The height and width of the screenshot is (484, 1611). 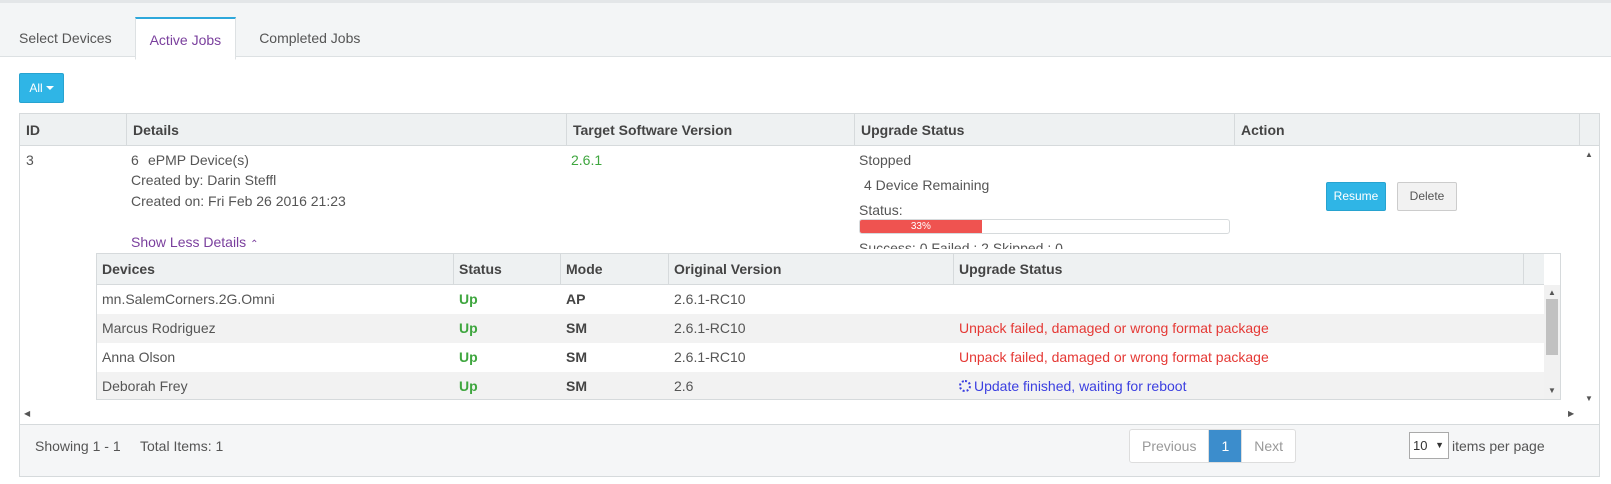 What do you see at coordinates (254, 244) in the screenshot?
I see `chevron-up-icon: ⌃` at bounding box center [254, 244].